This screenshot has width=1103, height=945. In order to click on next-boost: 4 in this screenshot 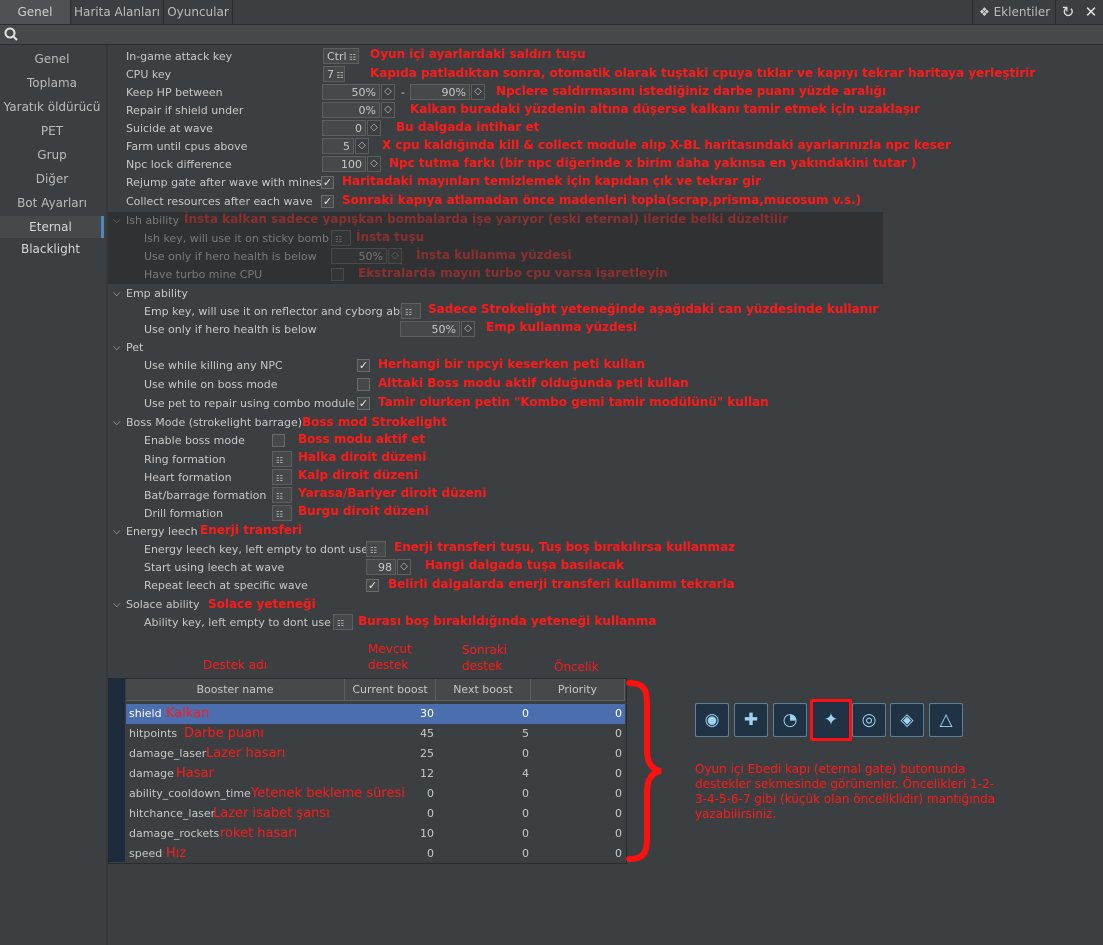, I will do `click(525, 773)`.